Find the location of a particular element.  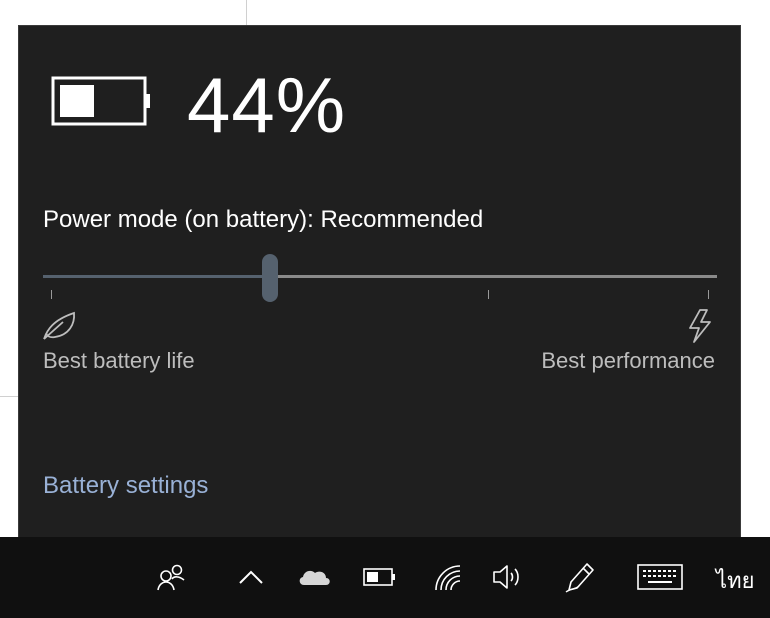

battery-settings-link: Battery settings is located at coordinates (125, 486).